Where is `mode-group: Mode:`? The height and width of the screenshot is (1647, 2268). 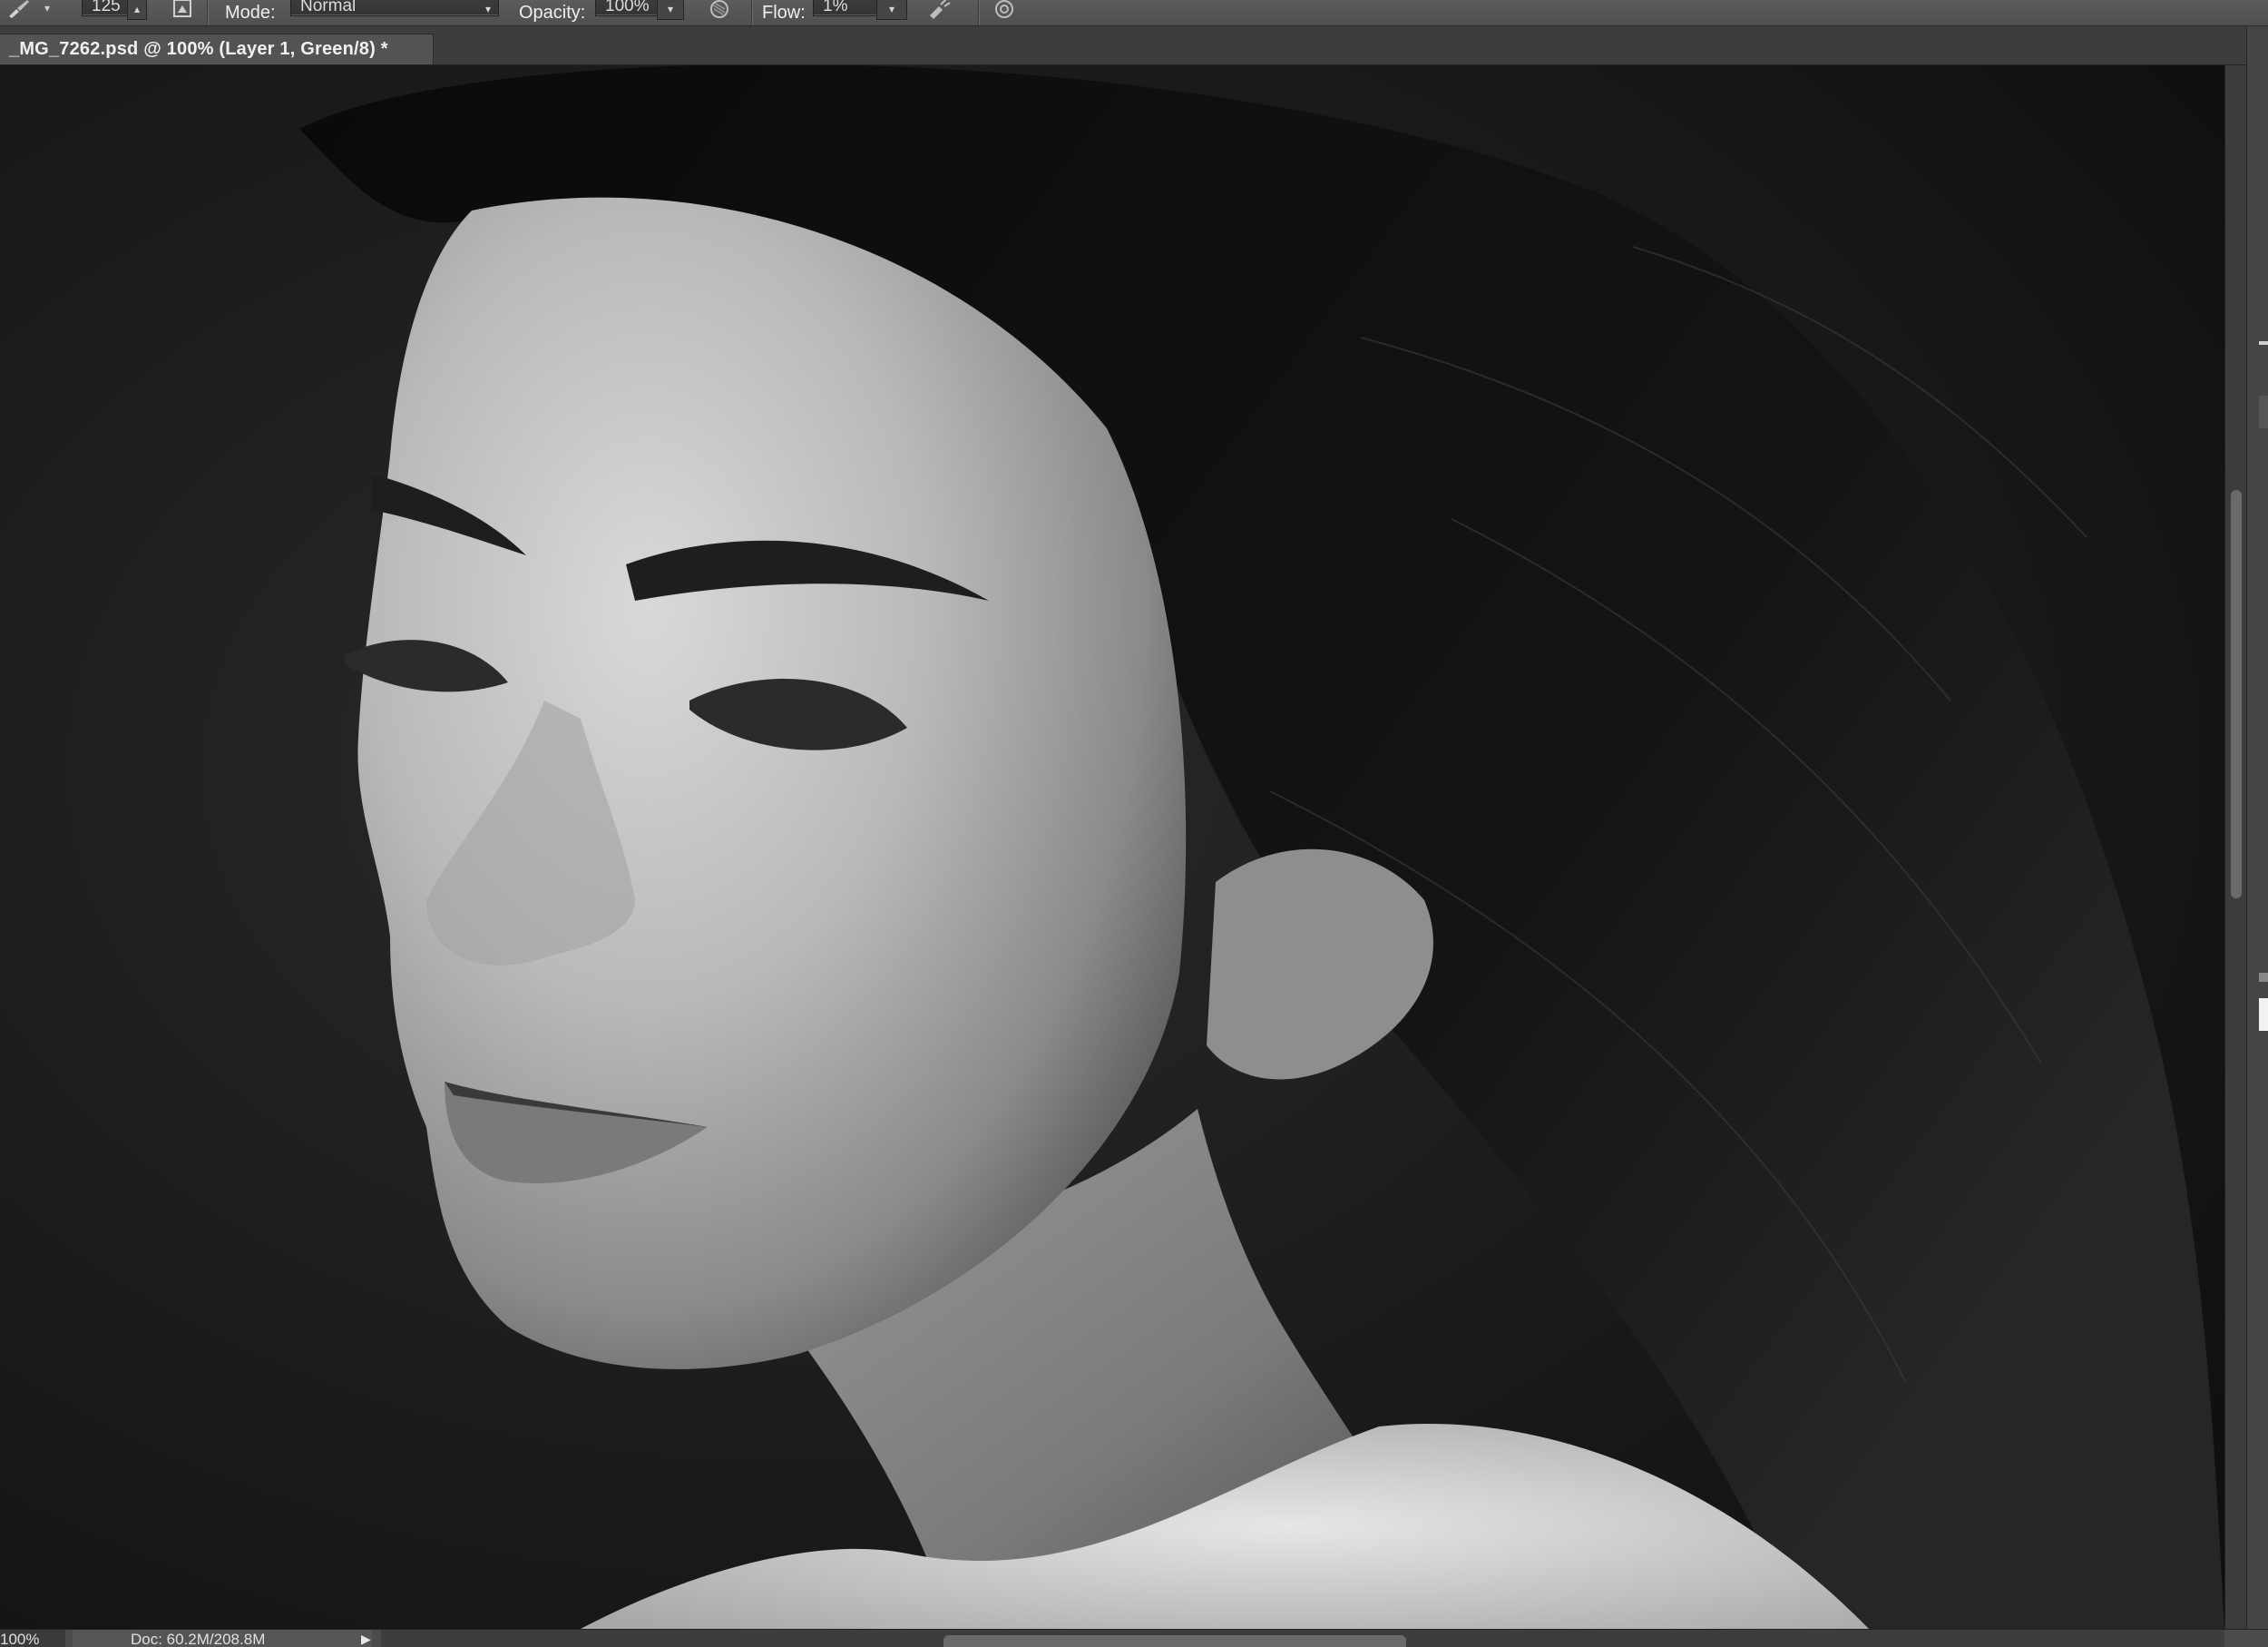 mode-group: Mode: is located at coordinates (250, 12).